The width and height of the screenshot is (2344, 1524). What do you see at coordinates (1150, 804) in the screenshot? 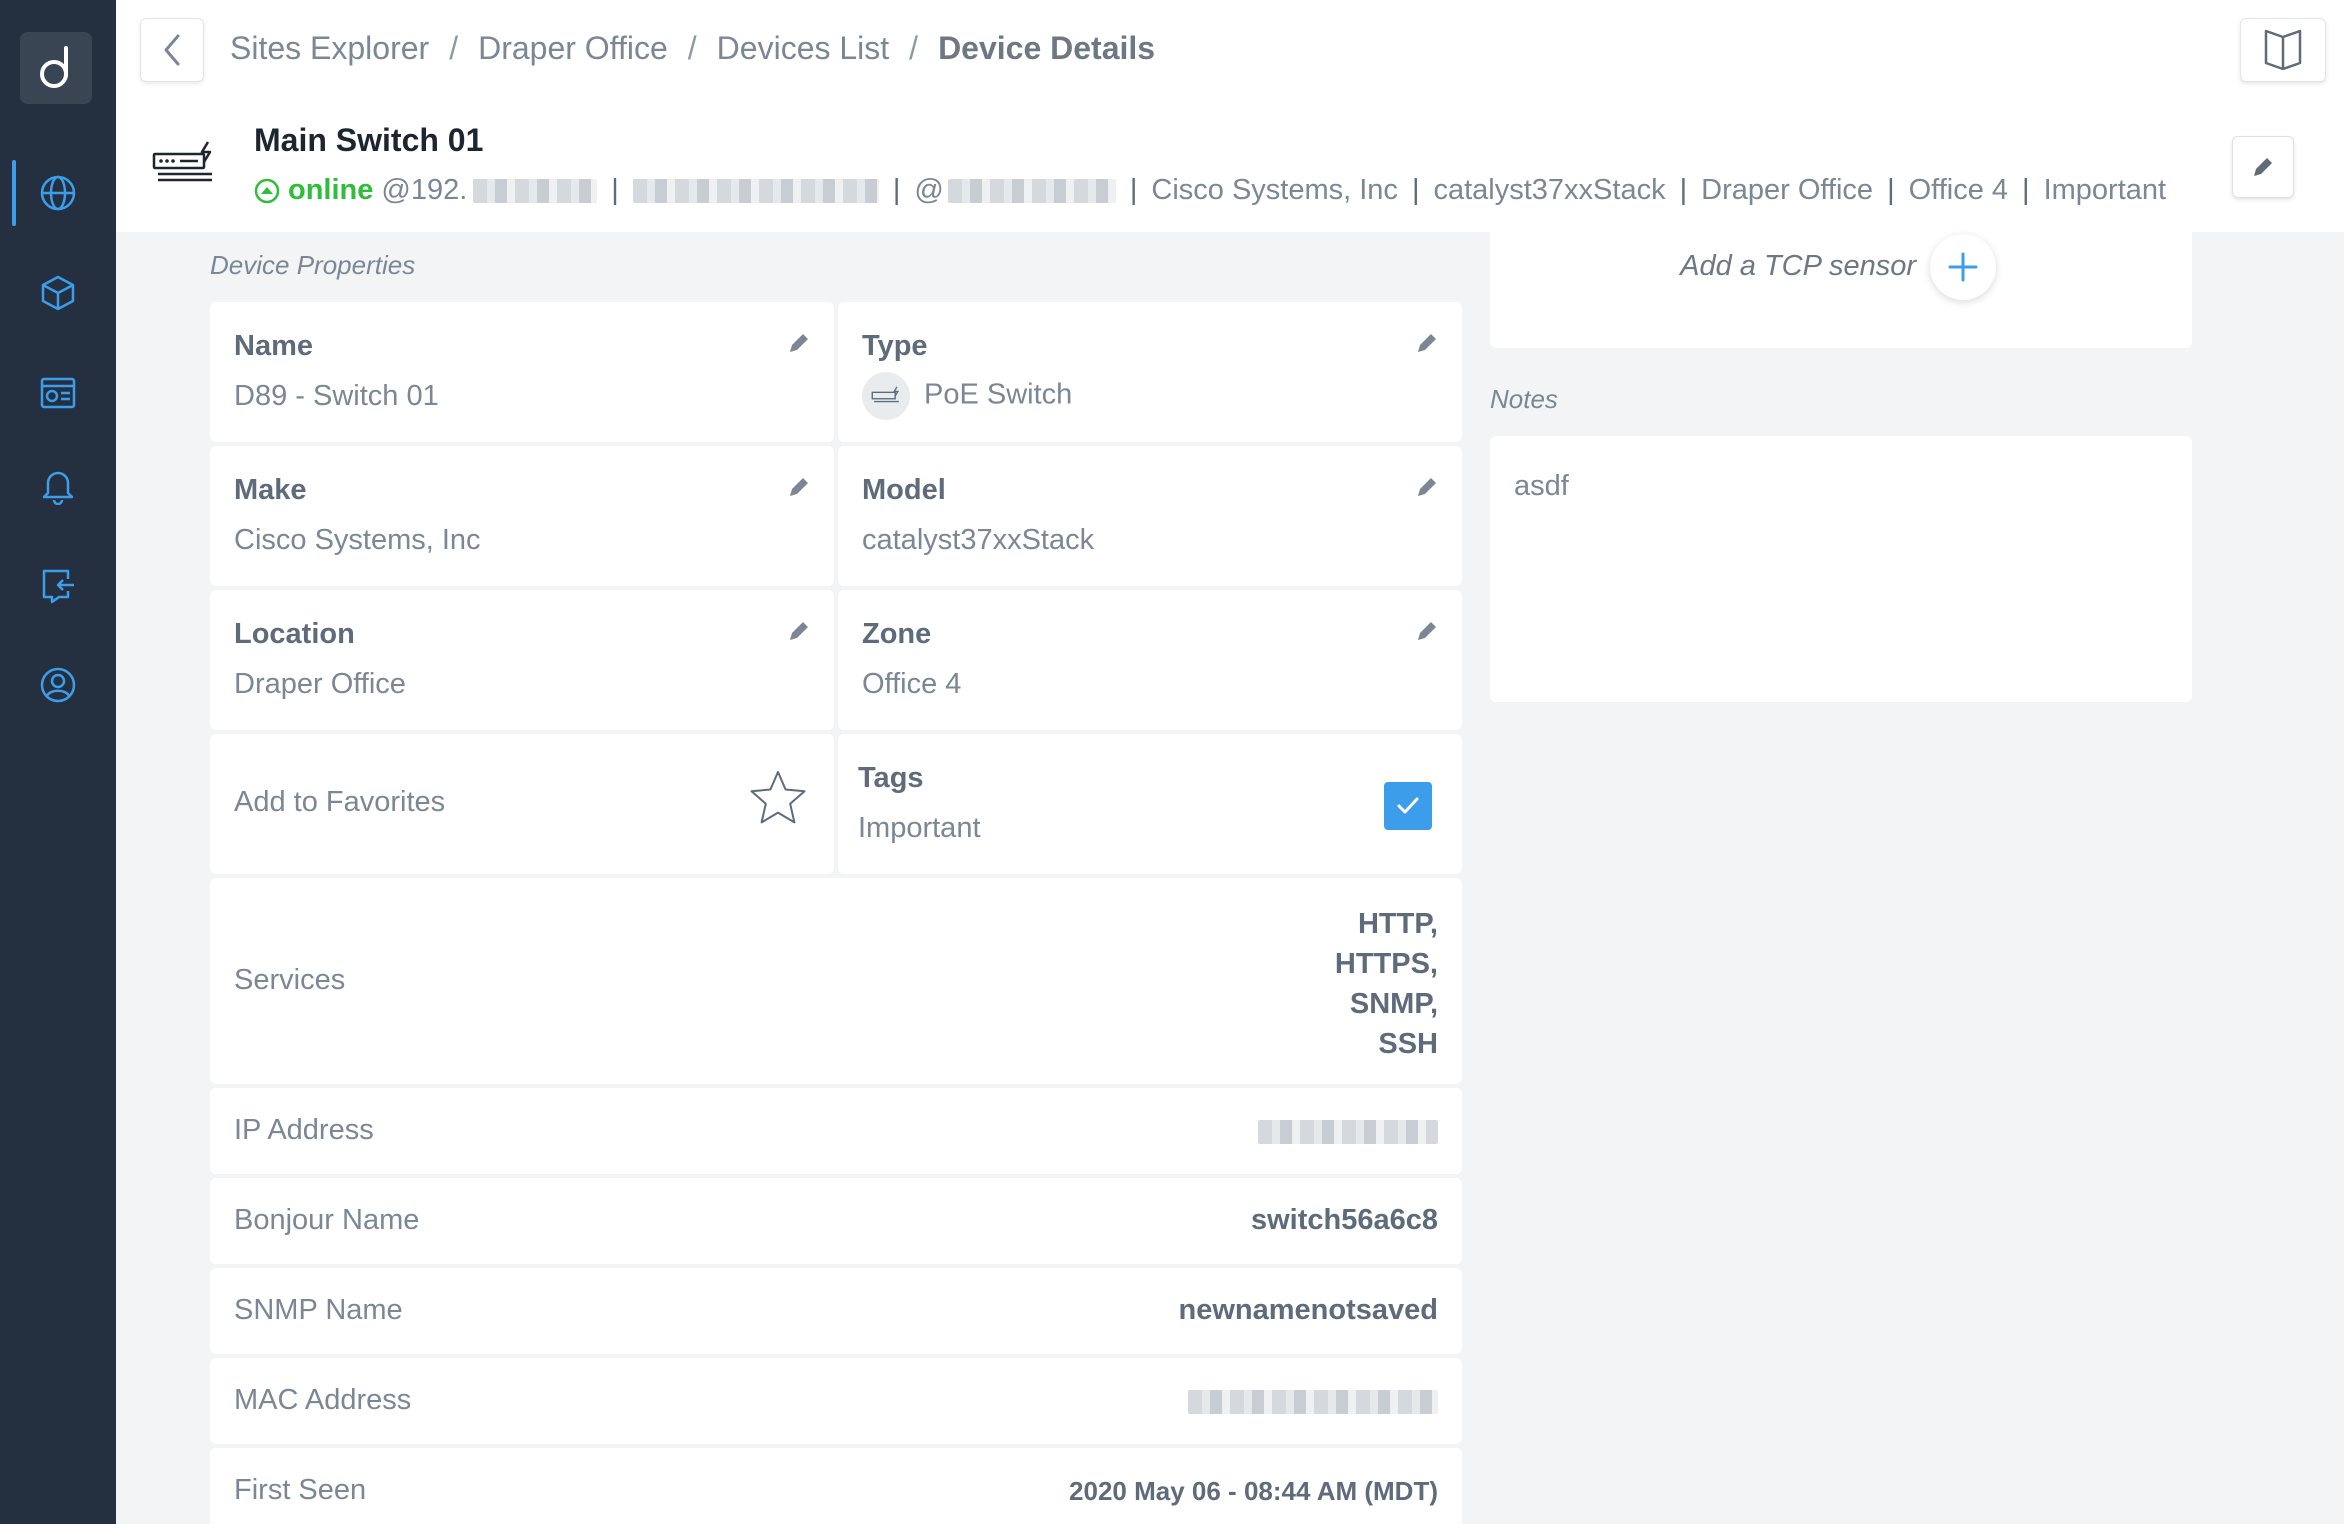
I see `tags-card: Tags Important` at bounding box center [1150, 804].